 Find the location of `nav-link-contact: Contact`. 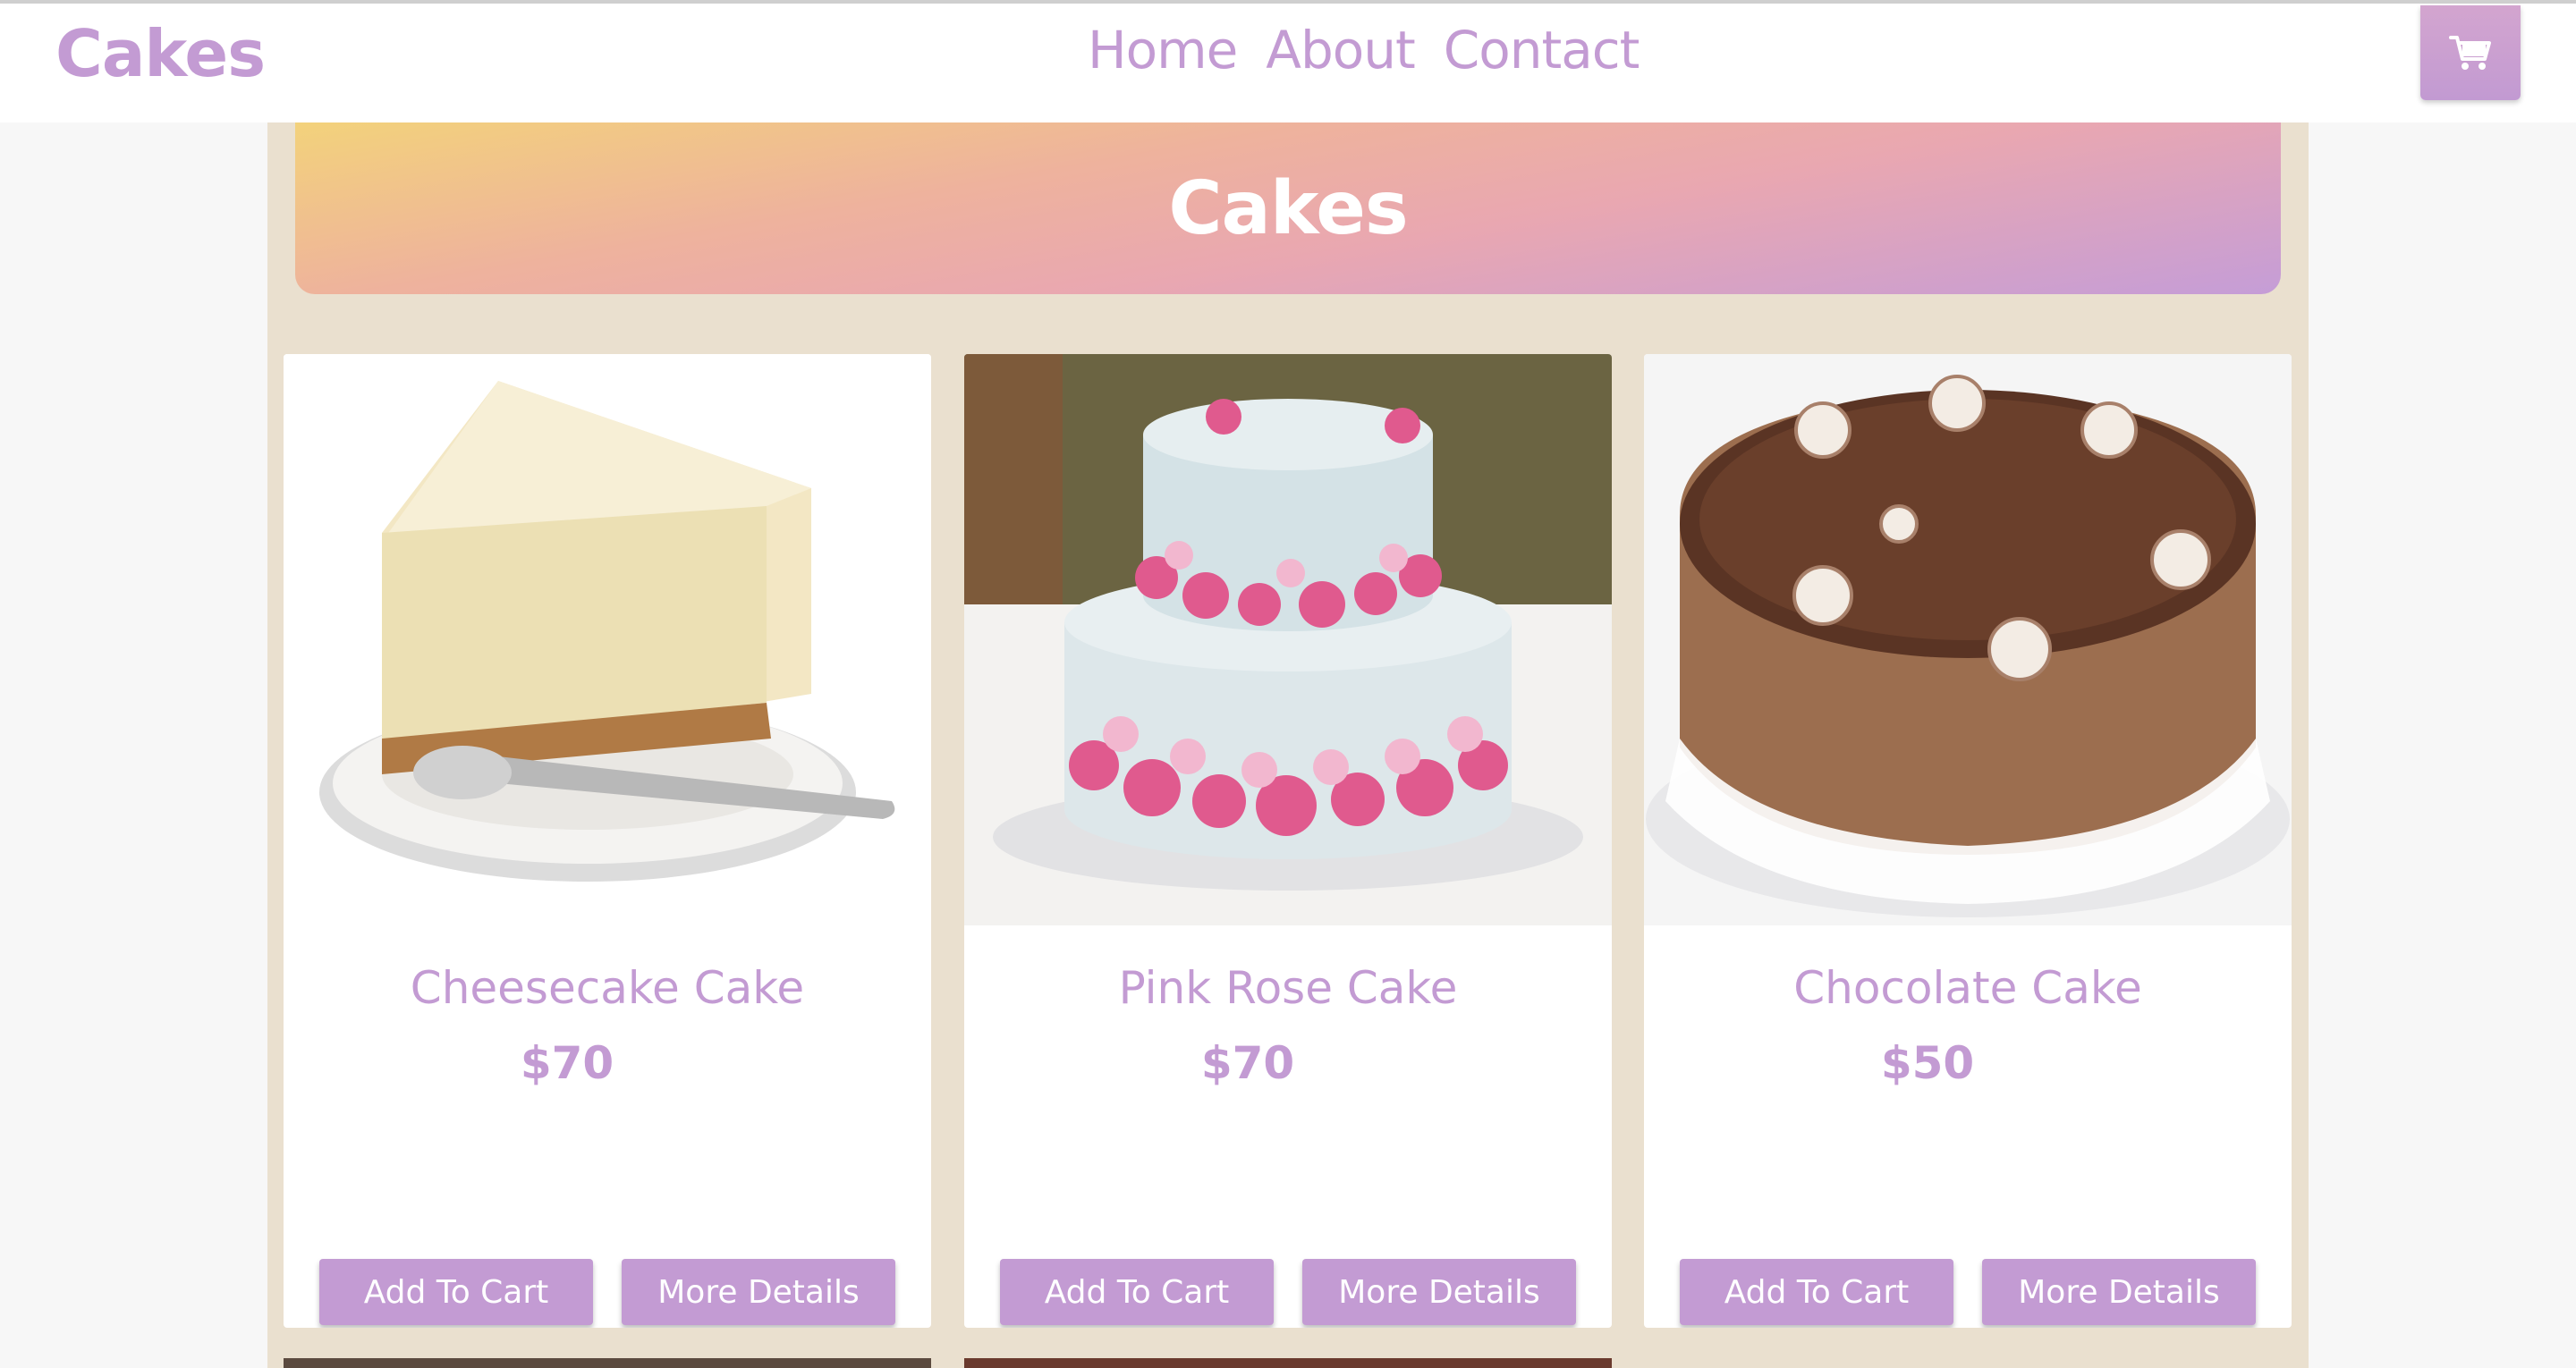

nav-link-contact: Contact is located at coordinates (1542, 50).